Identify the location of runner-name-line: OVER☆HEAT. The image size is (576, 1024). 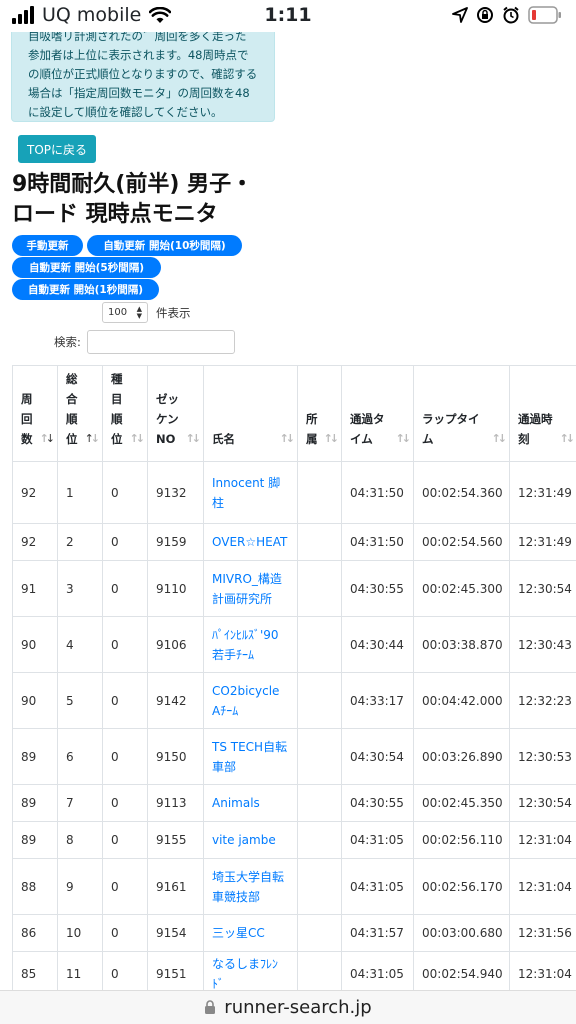
(250, 542).